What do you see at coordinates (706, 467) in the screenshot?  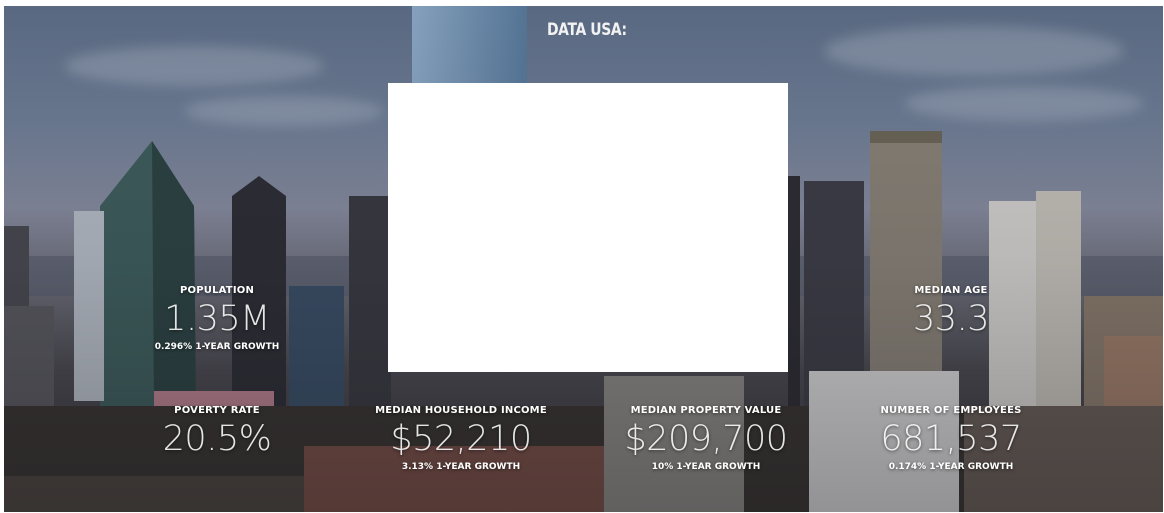 I see `stat-growth: 10% 1-YEAR GROWTH` at bounding box center [706, 467].